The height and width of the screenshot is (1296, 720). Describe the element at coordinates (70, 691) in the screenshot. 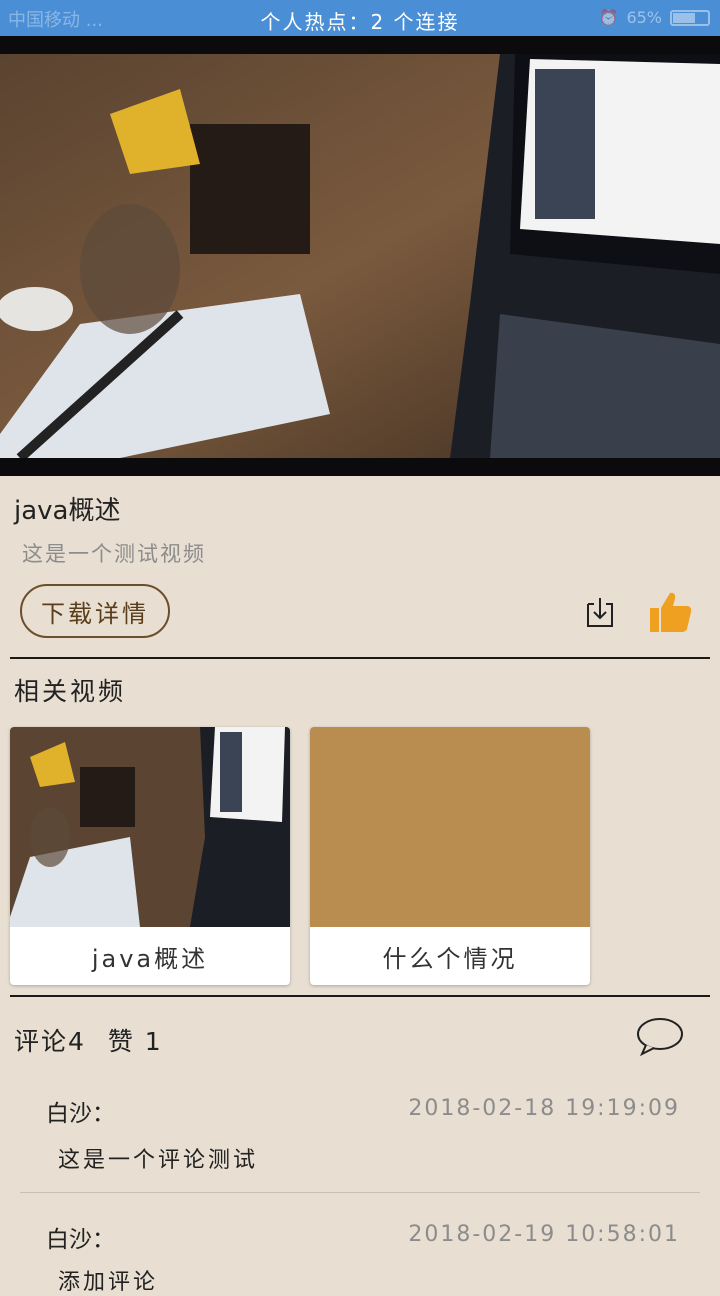

I see `related-videos-heading: 相关视频` at that location.